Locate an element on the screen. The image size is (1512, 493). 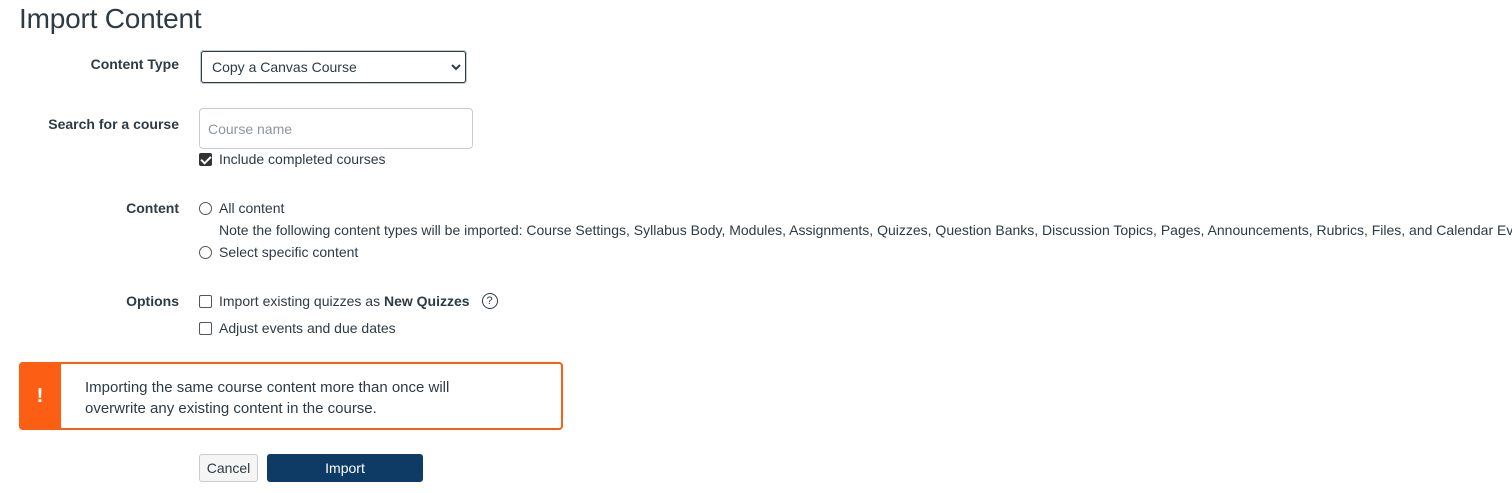
adjust-dates-row: Adjust events and due dates is located at coordinates (297, 328).